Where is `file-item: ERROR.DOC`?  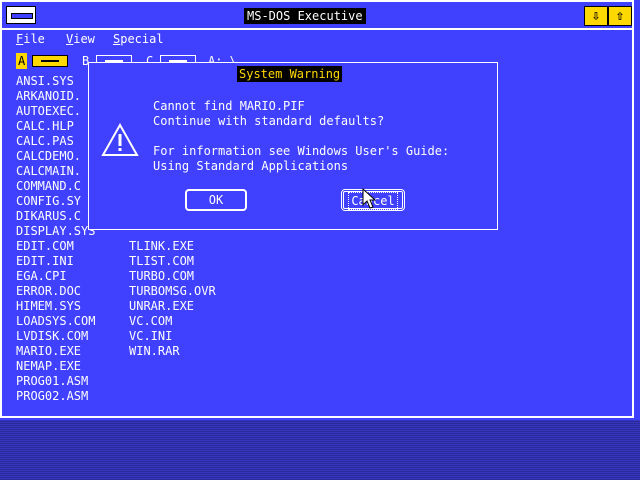
file-item: ERROR.DOC is located at coordinates (48, 291).